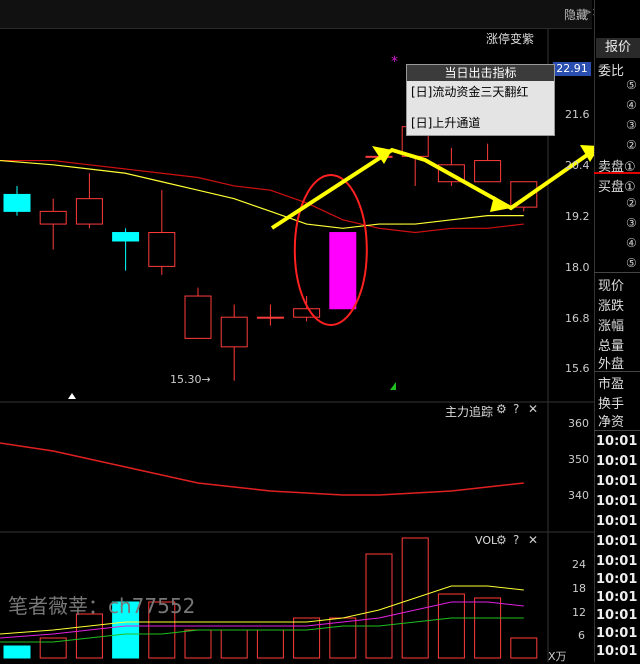  Describe the element at coordinates (611, 404) in the screenshot. I see `field-turnover: 换手` at that location.